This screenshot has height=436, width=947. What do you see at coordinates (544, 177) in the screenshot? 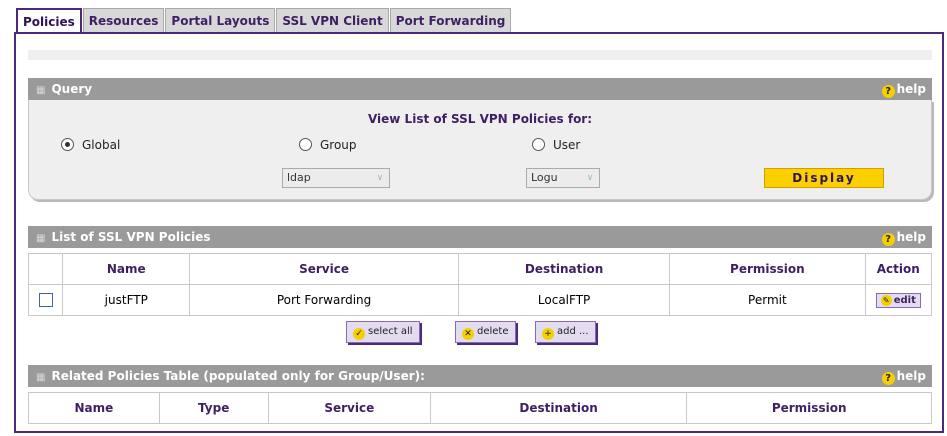
I see `user-select-value: Logu` at bounding box center [544, 177].